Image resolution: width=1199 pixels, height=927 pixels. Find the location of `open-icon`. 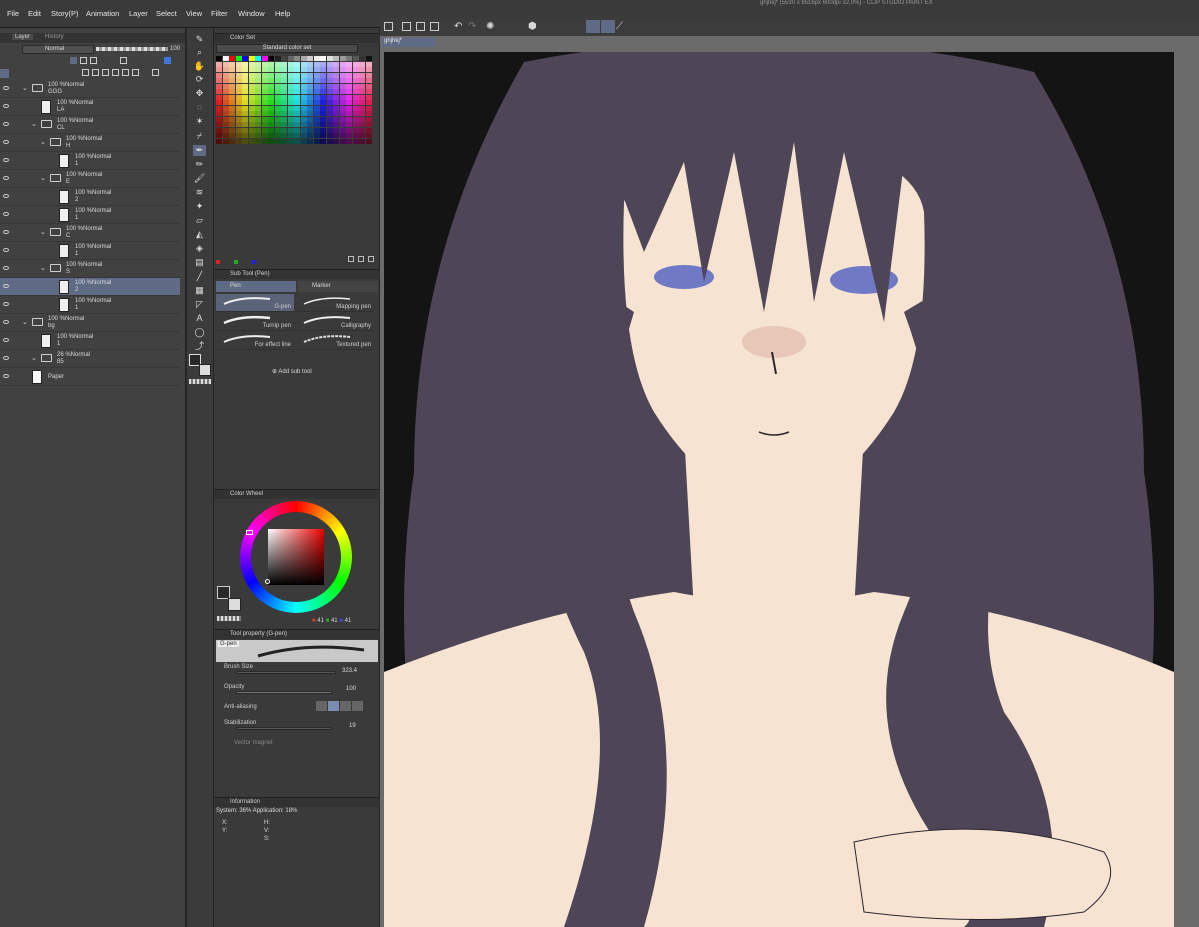

open-icon is located at coordinates (420, 26).